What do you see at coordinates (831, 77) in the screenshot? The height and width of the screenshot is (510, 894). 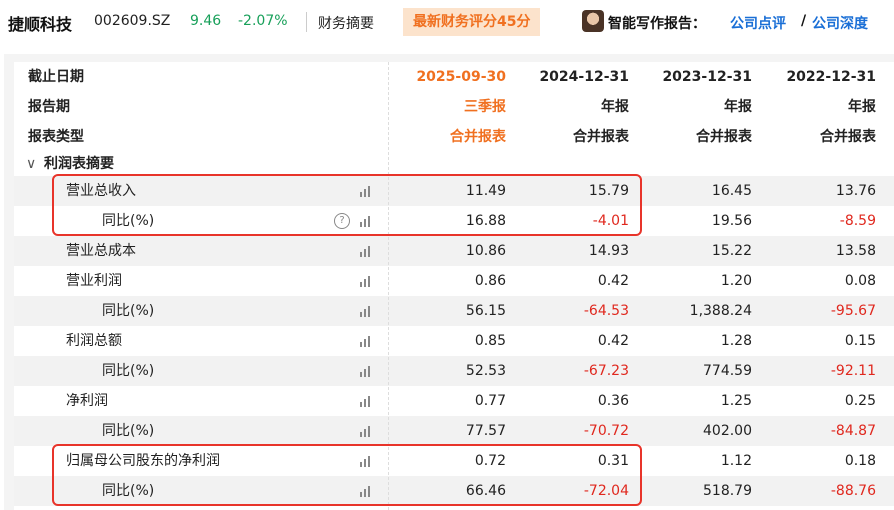 I see `date-cell: 2022-12-31` at bounding box center [831, 77].